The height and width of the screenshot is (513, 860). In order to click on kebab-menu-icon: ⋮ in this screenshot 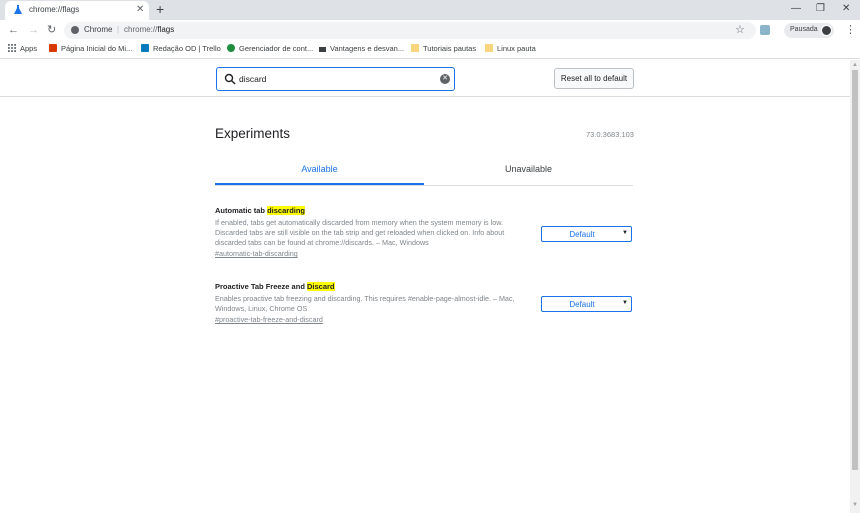, I will do `click(850, 30)`.